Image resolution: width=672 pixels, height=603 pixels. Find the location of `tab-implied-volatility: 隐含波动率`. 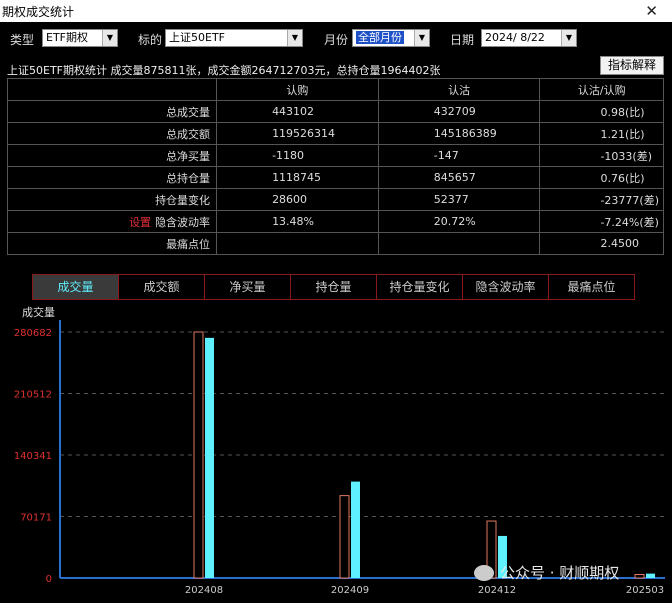

tab-implied-volatility: 隐含波动率 is located at coordinates (506, 287).